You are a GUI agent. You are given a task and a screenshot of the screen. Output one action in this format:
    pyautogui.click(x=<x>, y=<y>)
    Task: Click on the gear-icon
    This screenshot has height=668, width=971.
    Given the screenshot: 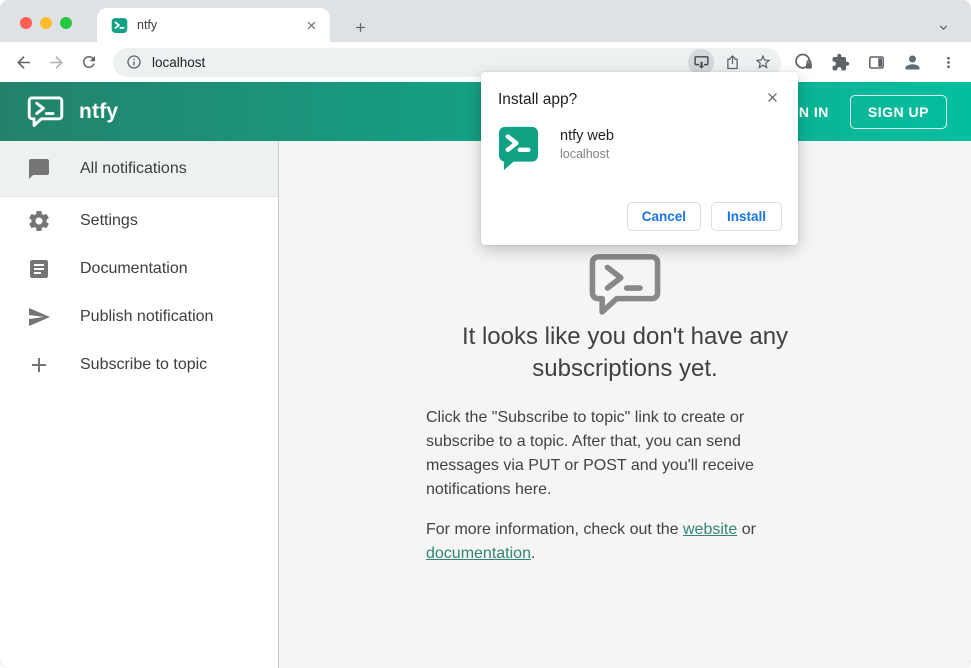 What is the action you would take?
    pyautogui.click(x=39, y=221)
    